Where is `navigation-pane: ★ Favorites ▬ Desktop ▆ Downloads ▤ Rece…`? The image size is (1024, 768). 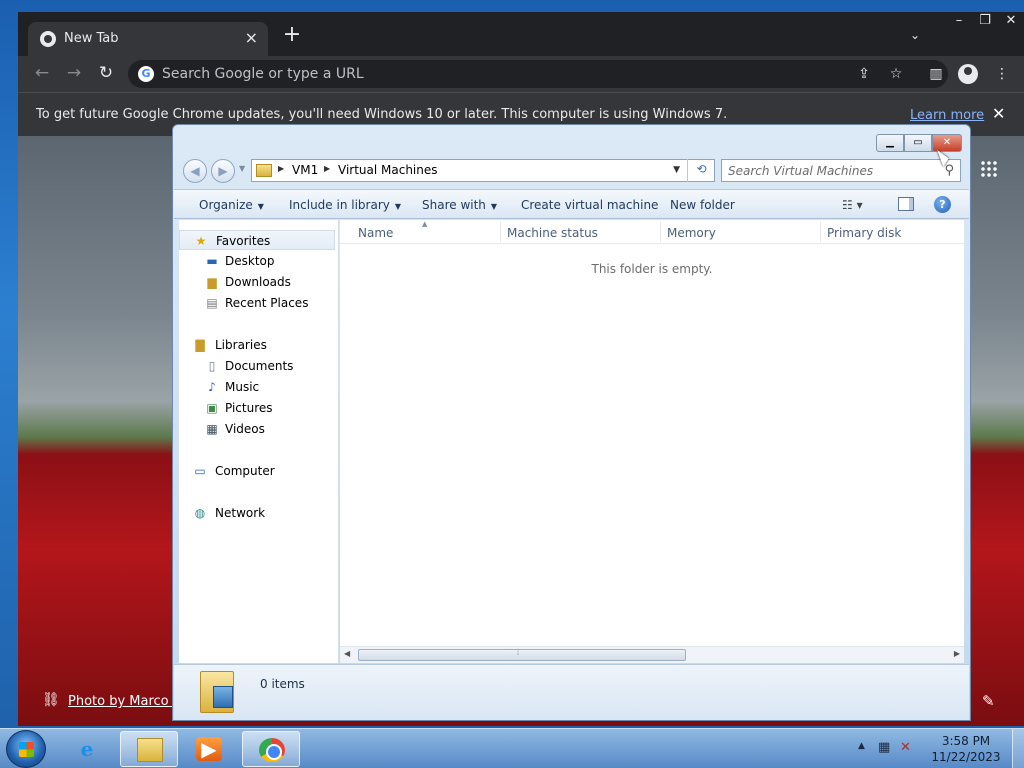 navigation-pane: ★ Favorites ▬ Desktop ▆ Downloads ▤ Rece… is located at coordinates (259, 441).